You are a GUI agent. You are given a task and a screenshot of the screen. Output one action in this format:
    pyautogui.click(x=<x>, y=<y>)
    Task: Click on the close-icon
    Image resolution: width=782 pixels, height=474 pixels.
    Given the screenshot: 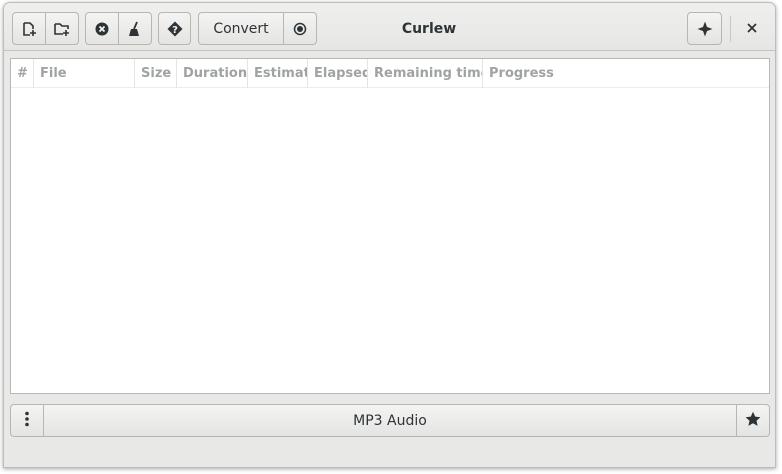 What is the action you would take?
    pyautogui.click(x=752, y=29)
    